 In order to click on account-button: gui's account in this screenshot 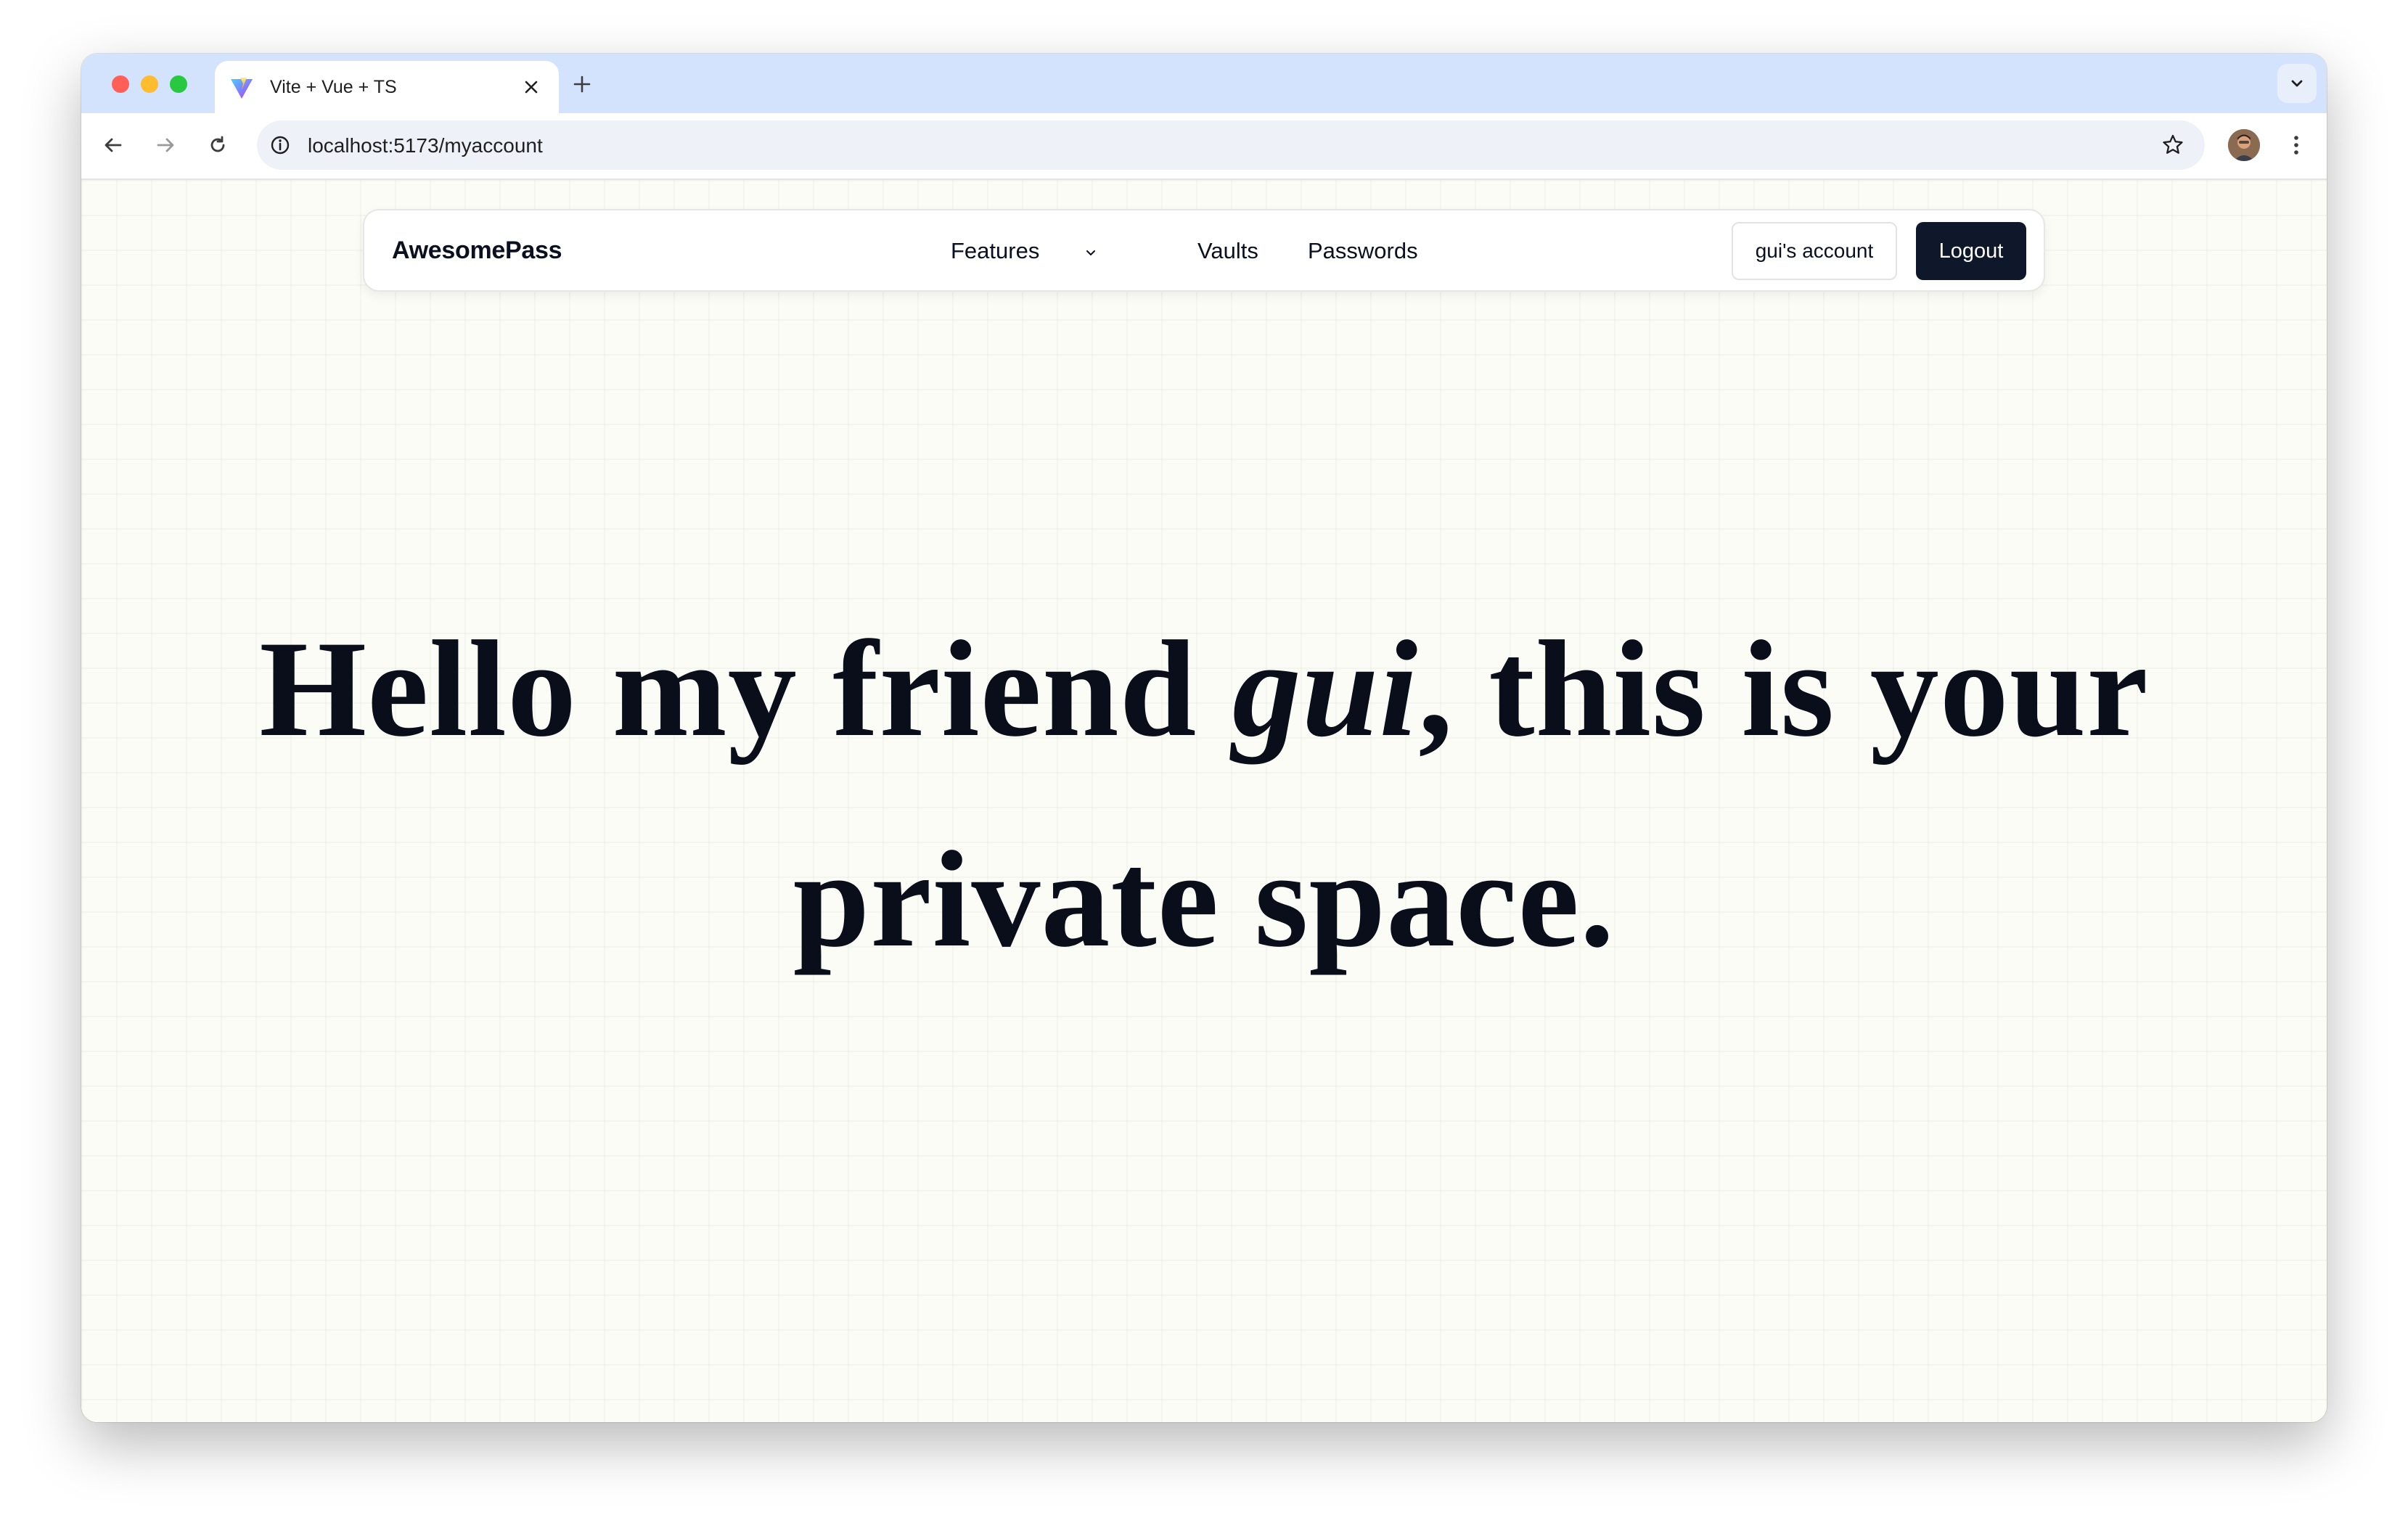, I will do `click(1814, 251)`.